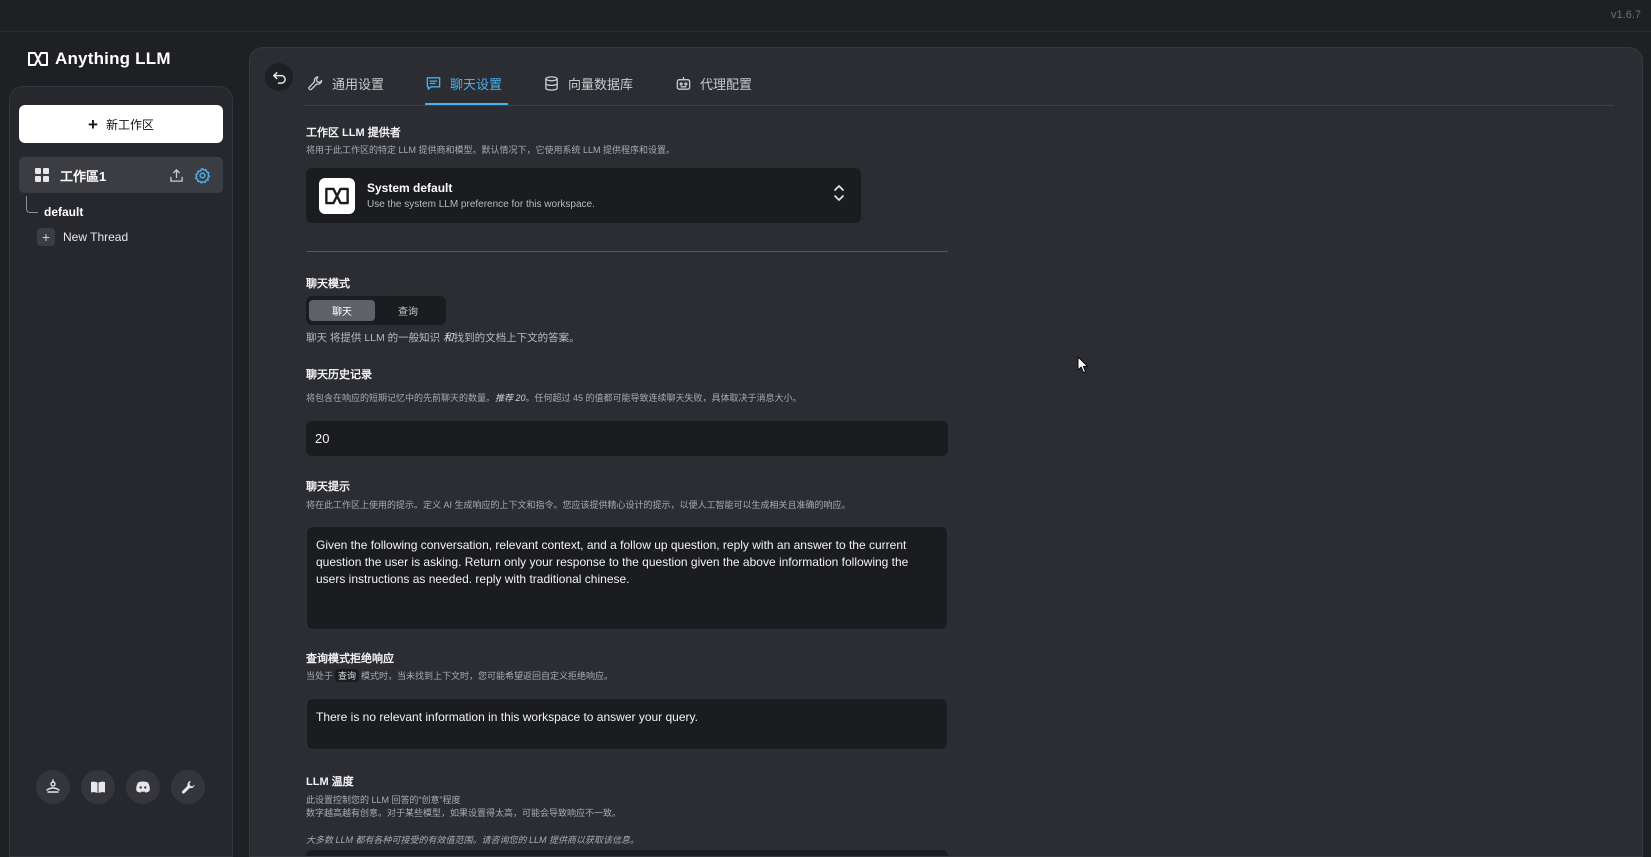 The width and height of the screenshot is (1651, 857). Describe the element at coordinates (510, 398) in the screenshot. I see `chat-history-desc-emph: 推荐 20` at that location.